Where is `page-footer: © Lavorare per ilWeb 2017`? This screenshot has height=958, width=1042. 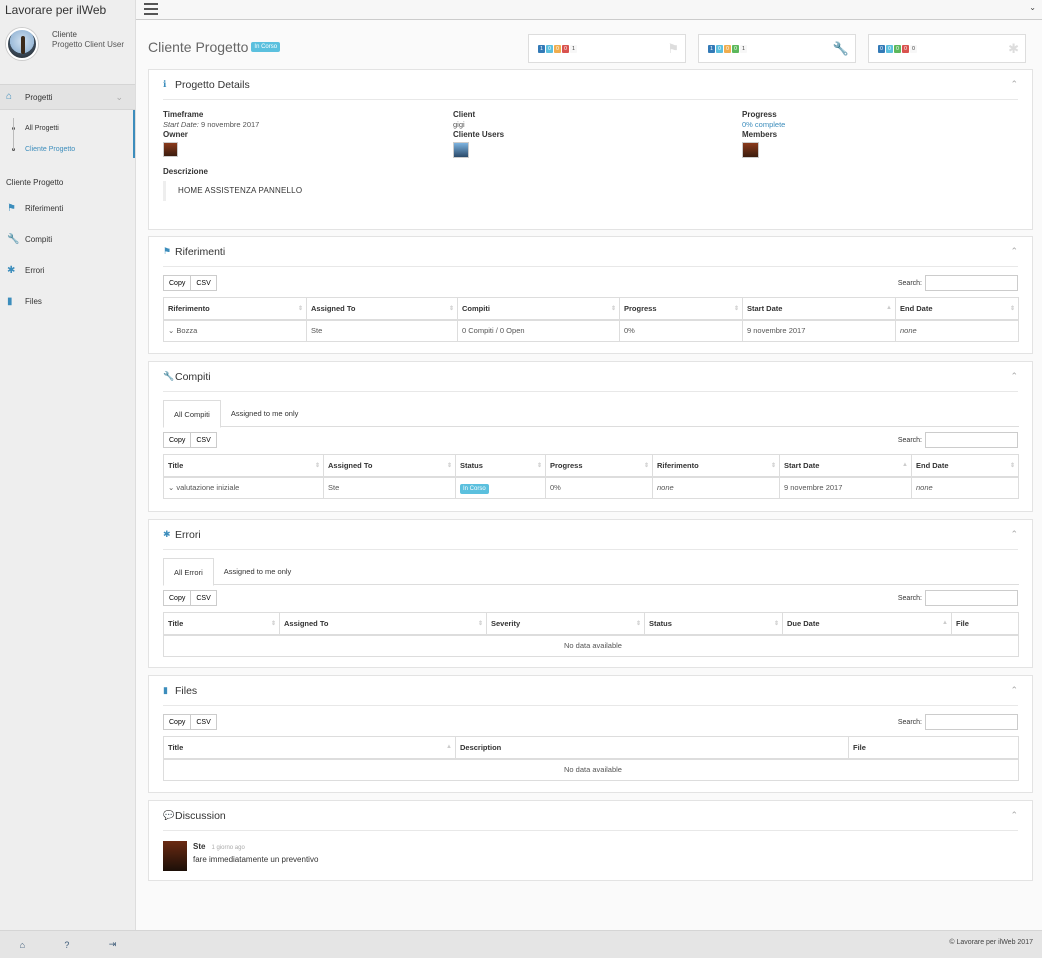
page-footer: © Lavorare per ilWeb 2017 is located at coordinates (589, 944).